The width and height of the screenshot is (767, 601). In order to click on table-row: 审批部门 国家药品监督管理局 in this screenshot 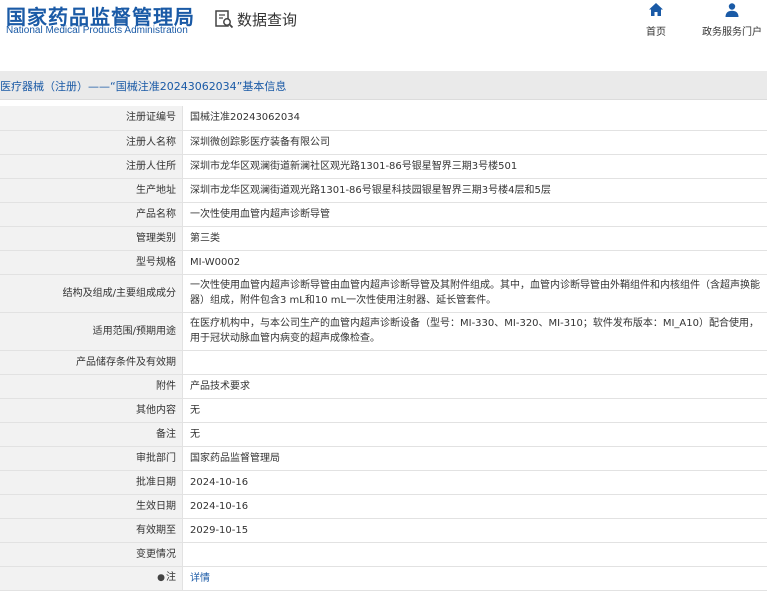, I will do `click(383, 458)`.